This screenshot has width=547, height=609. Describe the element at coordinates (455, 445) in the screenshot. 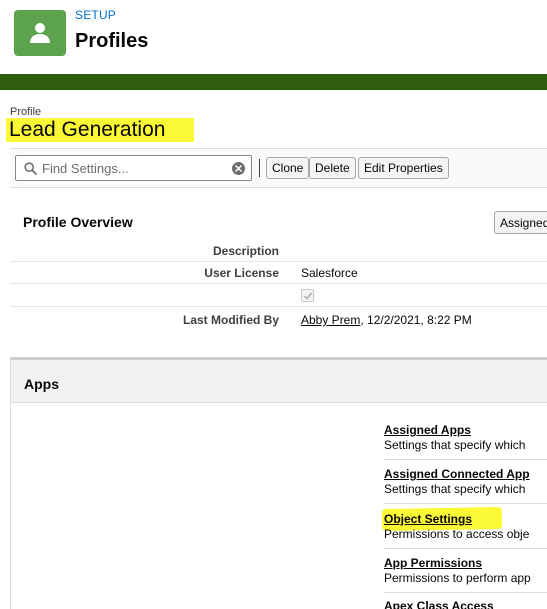

I see `assigned-apps-desc: Settings that specify which` at that location.